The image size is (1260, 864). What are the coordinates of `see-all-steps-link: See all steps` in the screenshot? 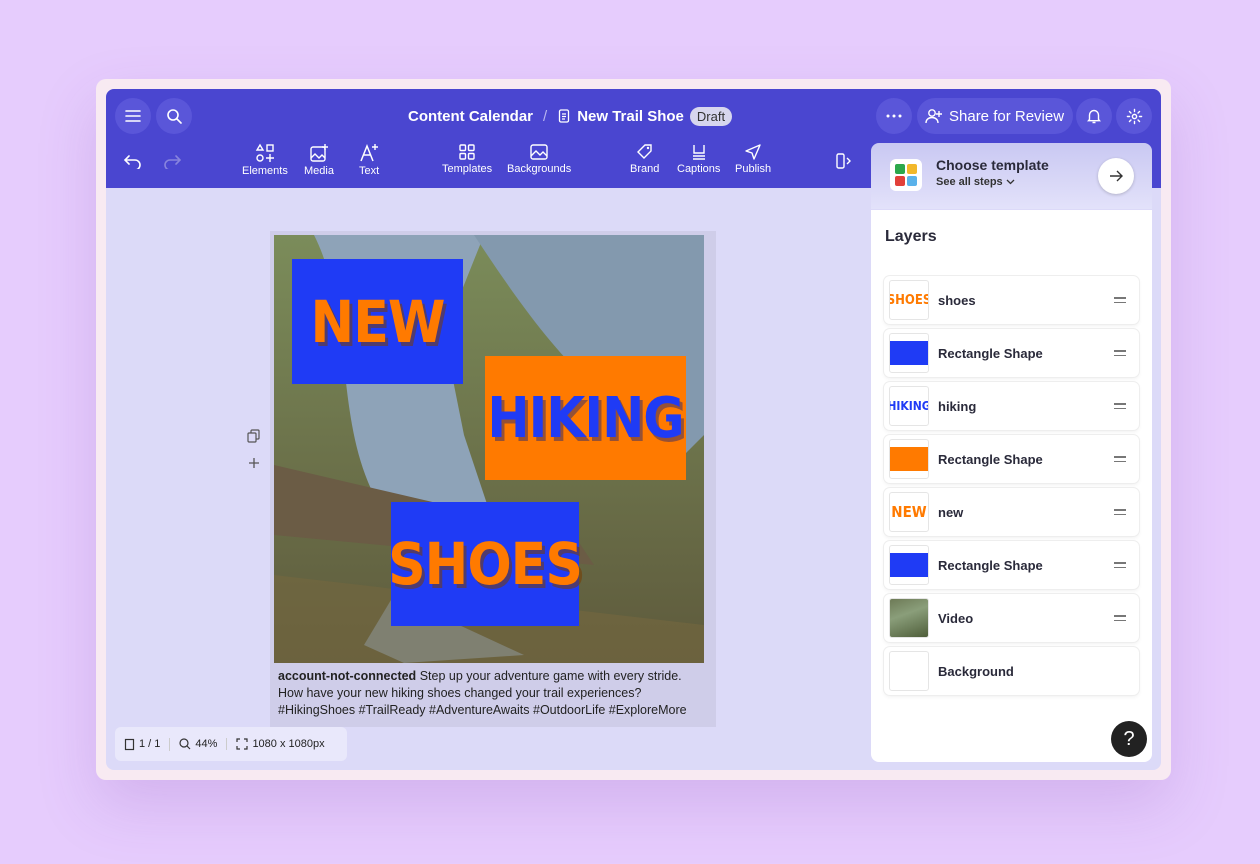 It's located at (975, 182).